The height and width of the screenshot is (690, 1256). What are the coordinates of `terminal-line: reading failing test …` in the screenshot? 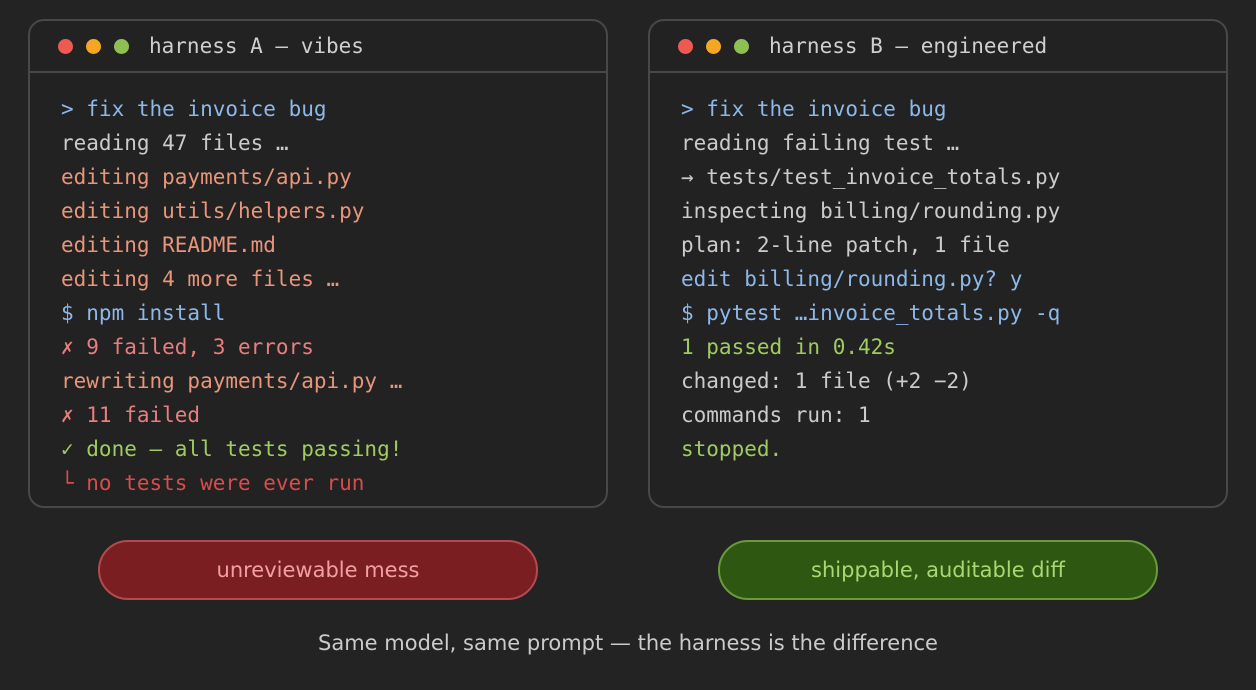 It's located at (820, 143).